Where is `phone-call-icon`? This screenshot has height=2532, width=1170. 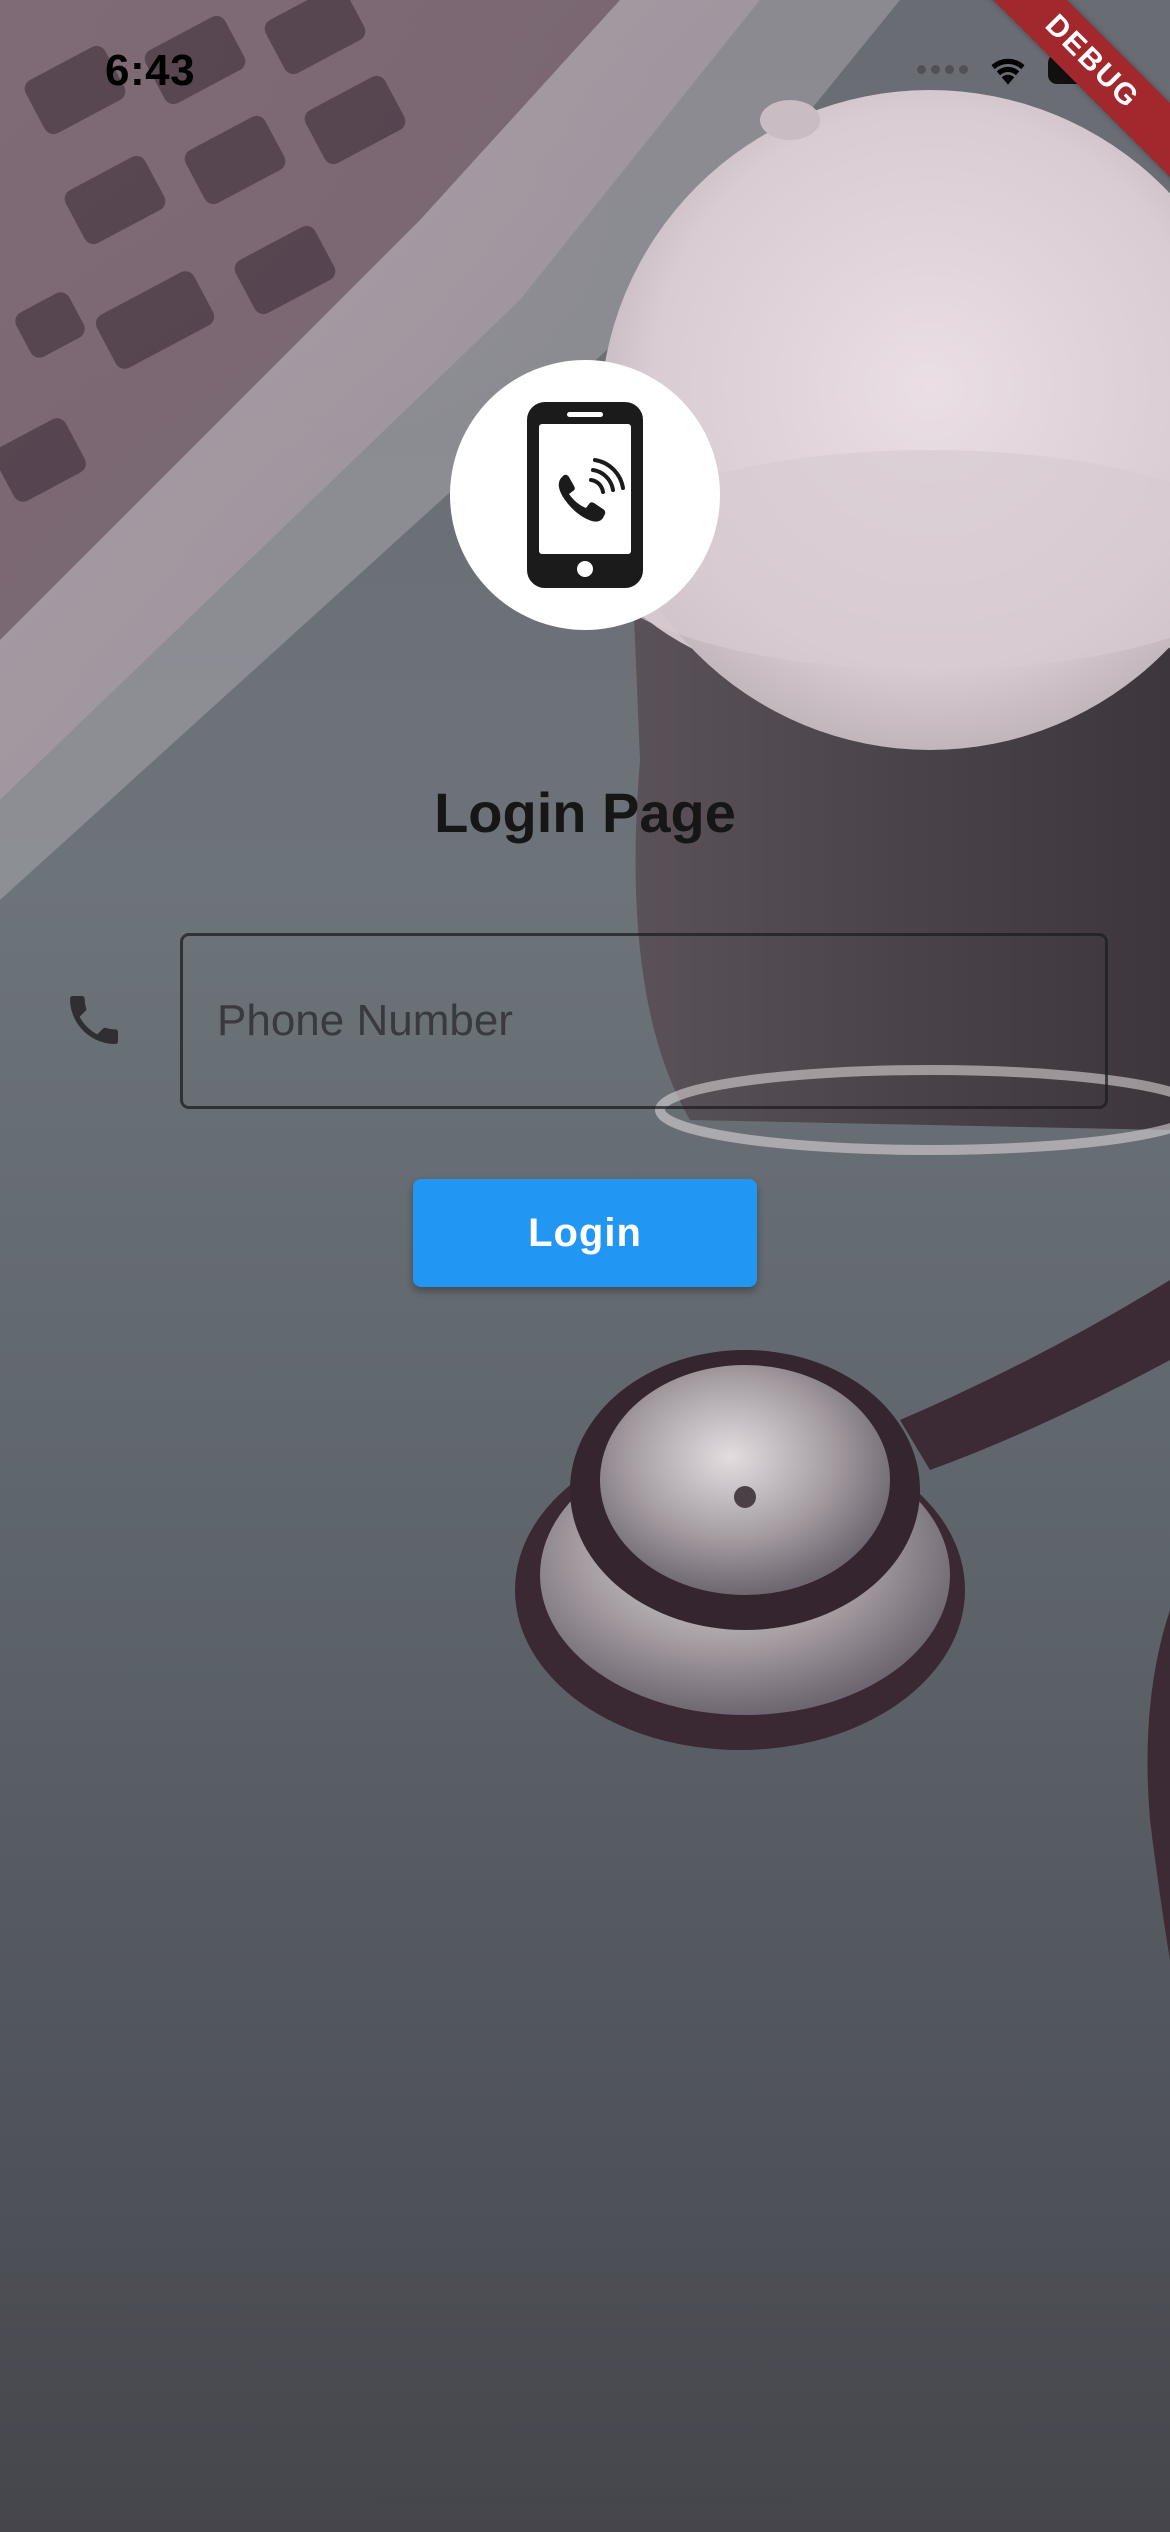 phone-call-icon is located at coordinates (585, 495).